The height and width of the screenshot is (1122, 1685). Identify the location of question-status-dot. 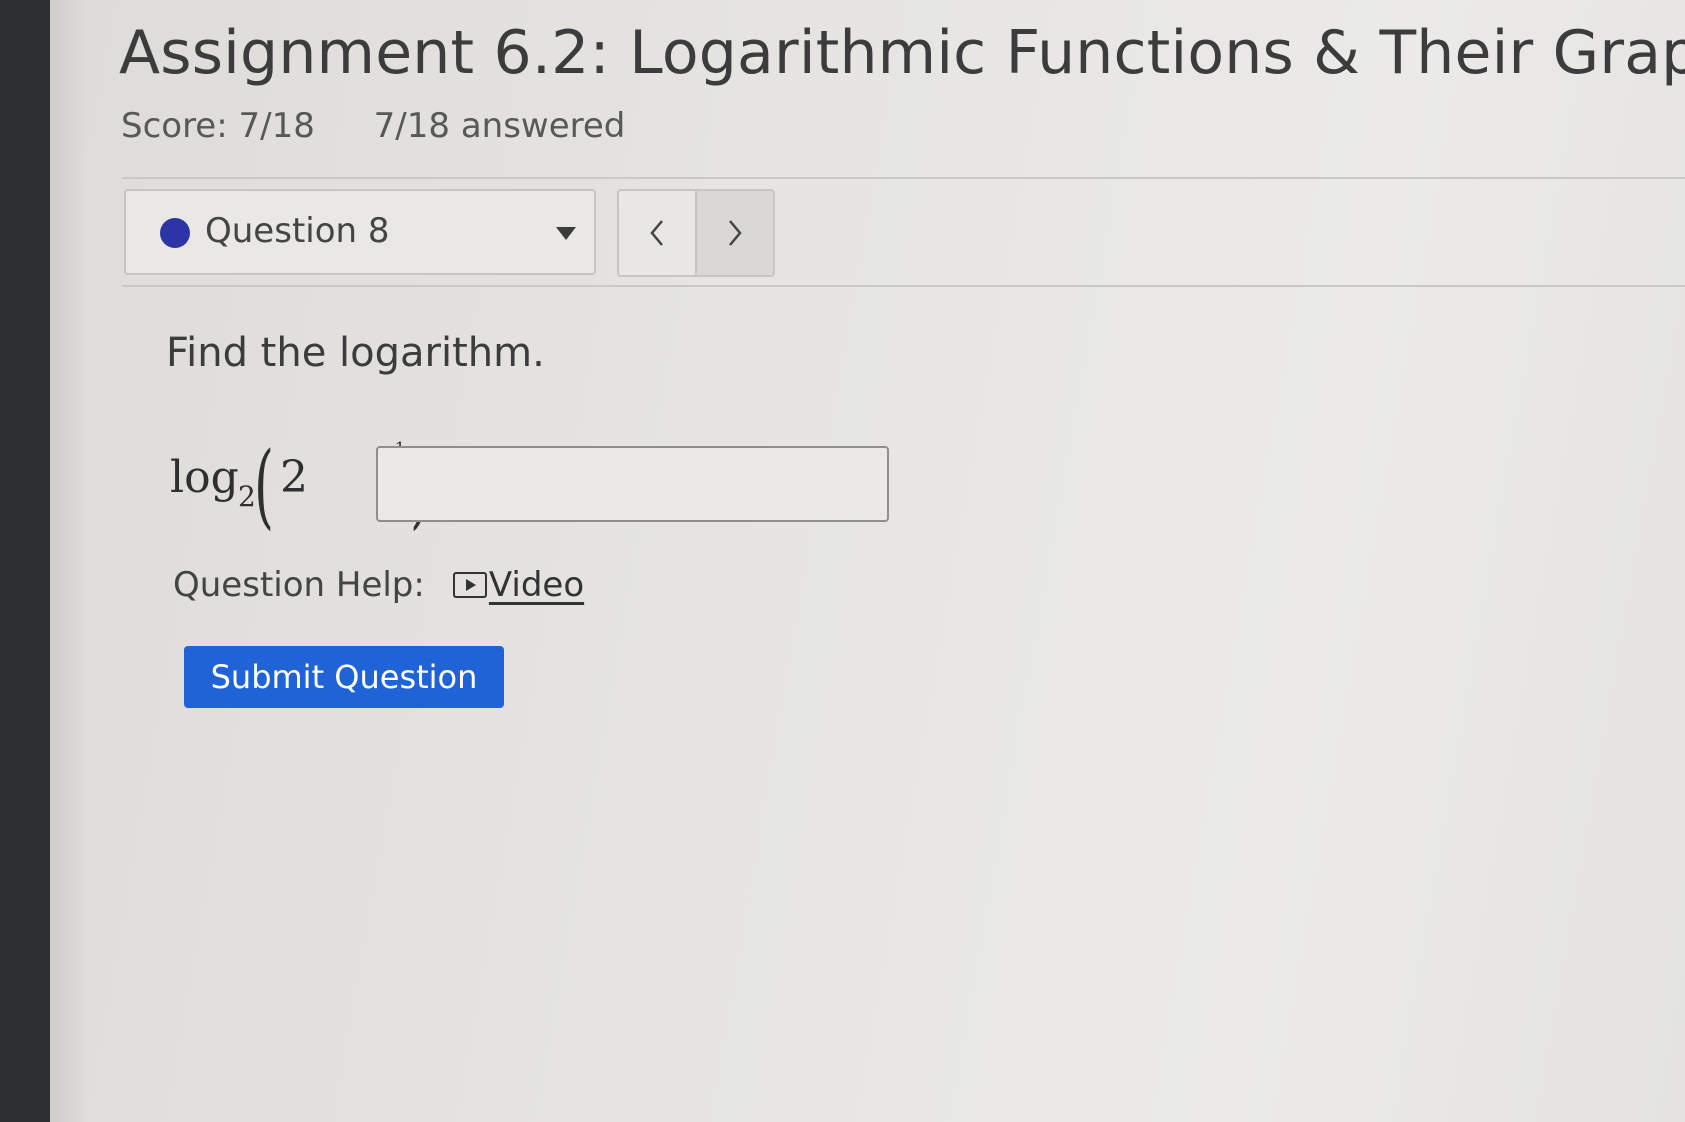
(175, 233).